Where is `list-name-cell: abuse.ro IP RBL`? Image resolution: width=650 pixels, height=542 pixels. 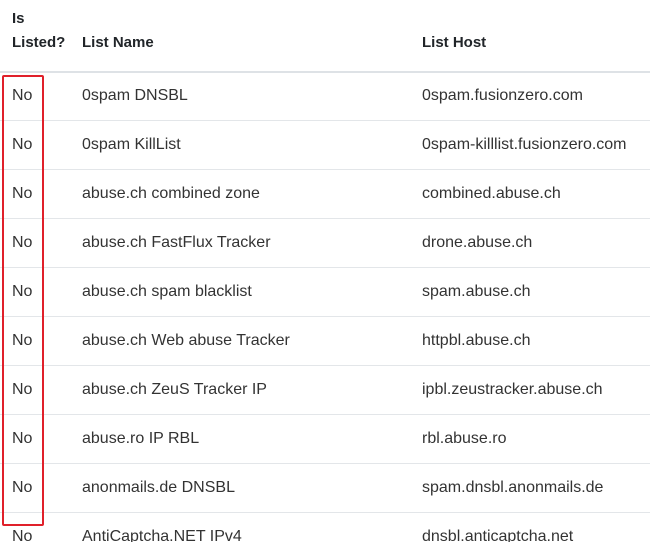 list-name-cell: abuse.ro IP RBL is located at coordinates (252, 439).